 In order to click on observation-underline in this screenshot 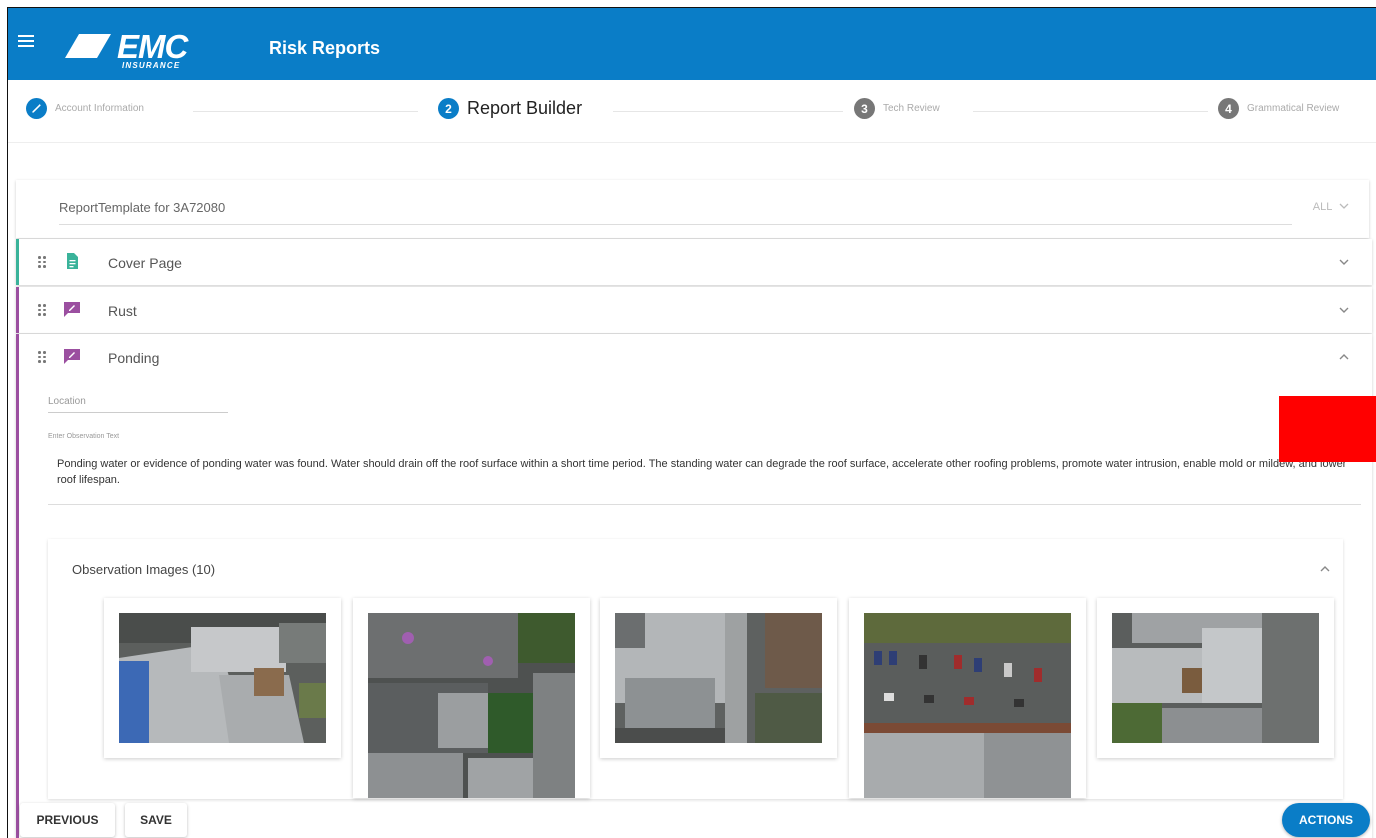, I will do `click(704, 504)`.